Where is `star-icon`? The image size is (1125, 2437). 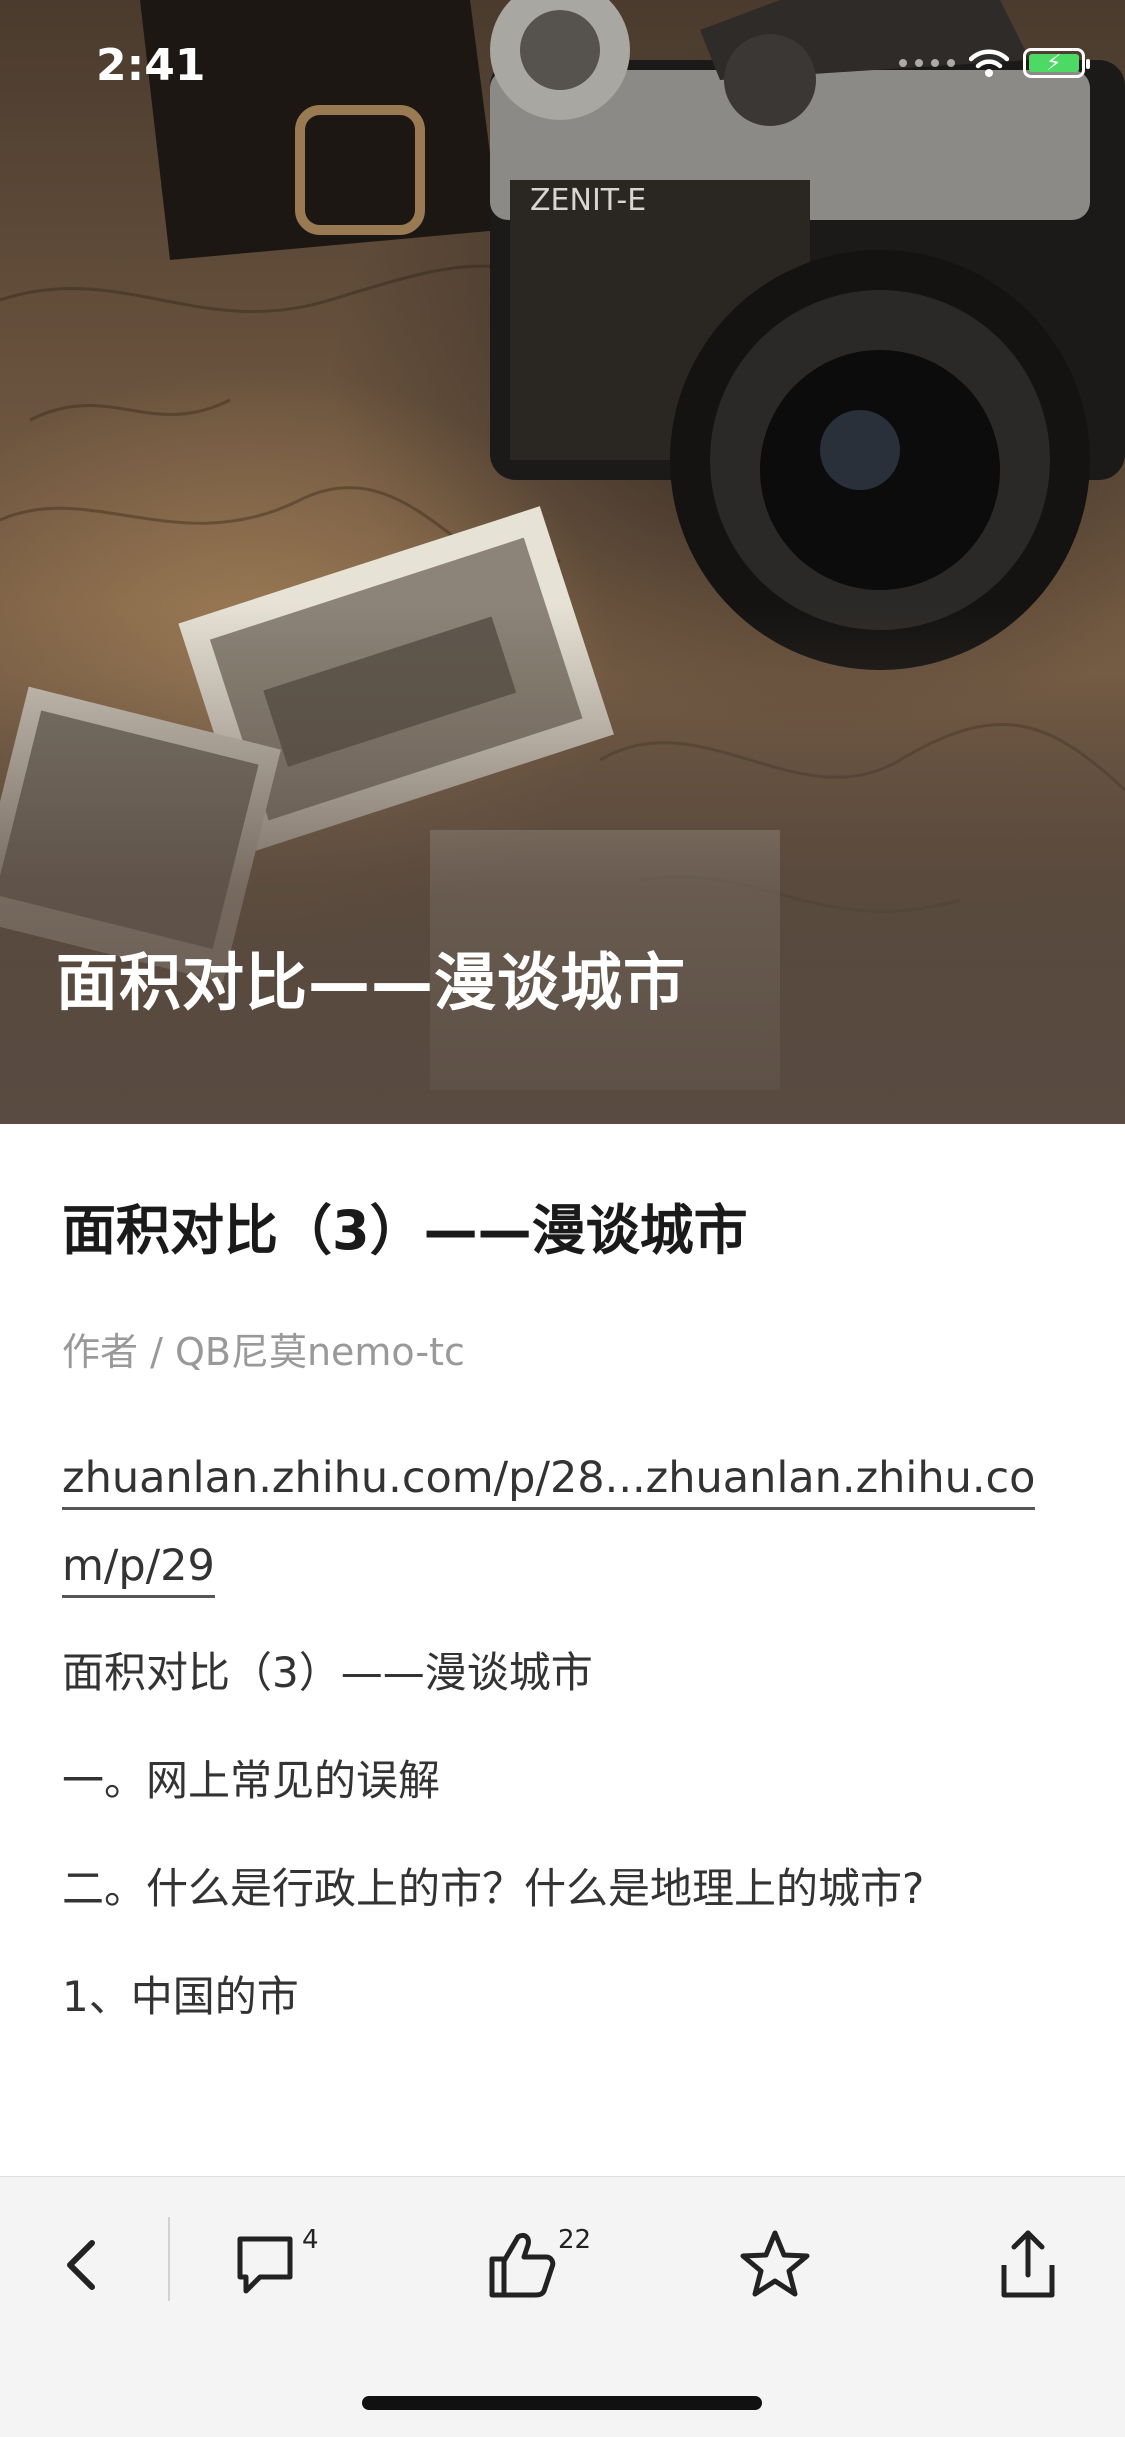
star-icon is located at coordinates (775, 2263).